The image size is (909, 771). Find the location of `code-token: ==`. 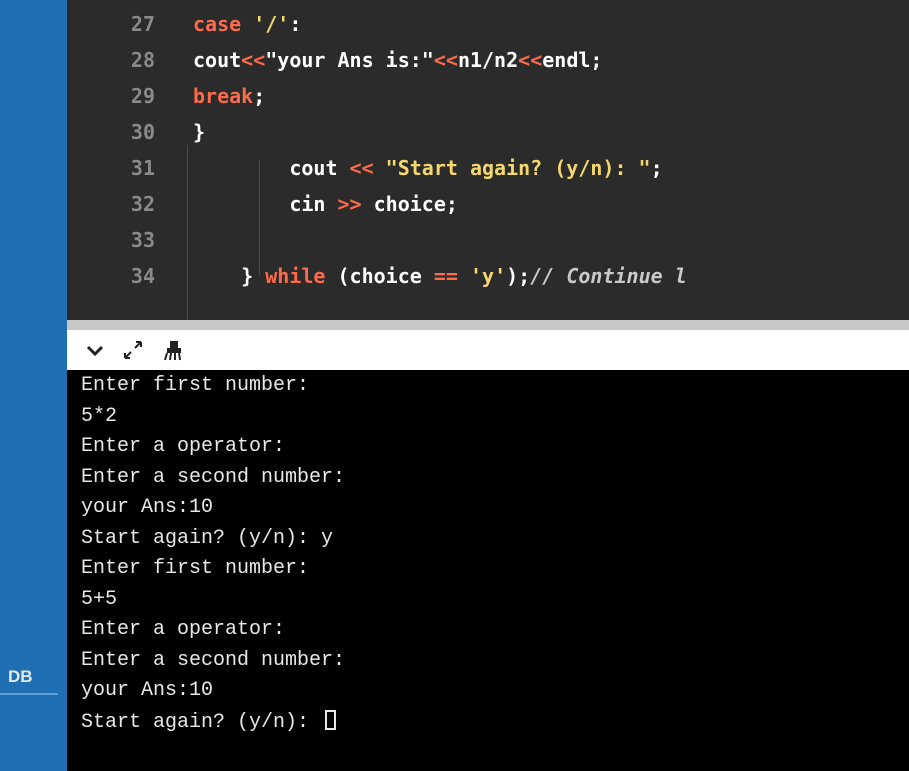

code-token: == is located at coordinates (445, 276).